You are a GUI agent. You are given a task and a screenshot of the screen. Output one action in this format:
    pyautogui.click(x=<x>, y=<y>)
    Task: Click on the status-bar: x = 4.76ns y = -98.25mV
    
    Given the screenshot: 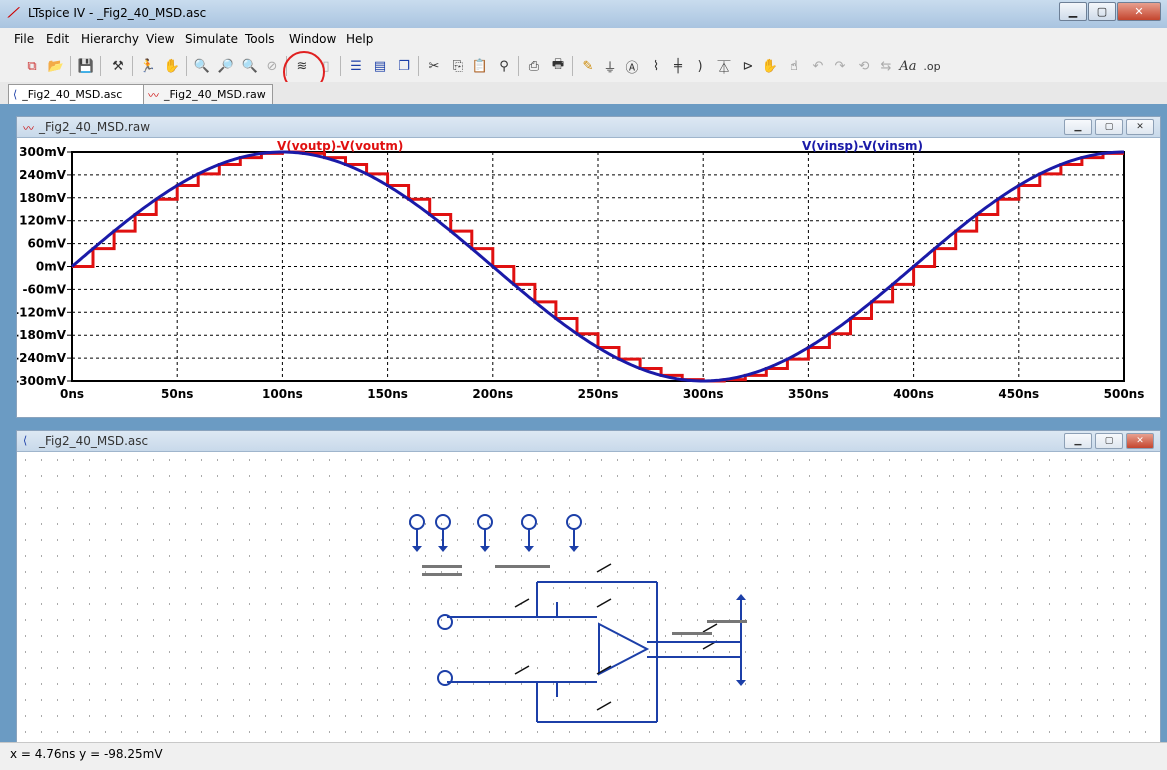 What is the action you would take?
    pyautogui.click(x=583, y=756)
    